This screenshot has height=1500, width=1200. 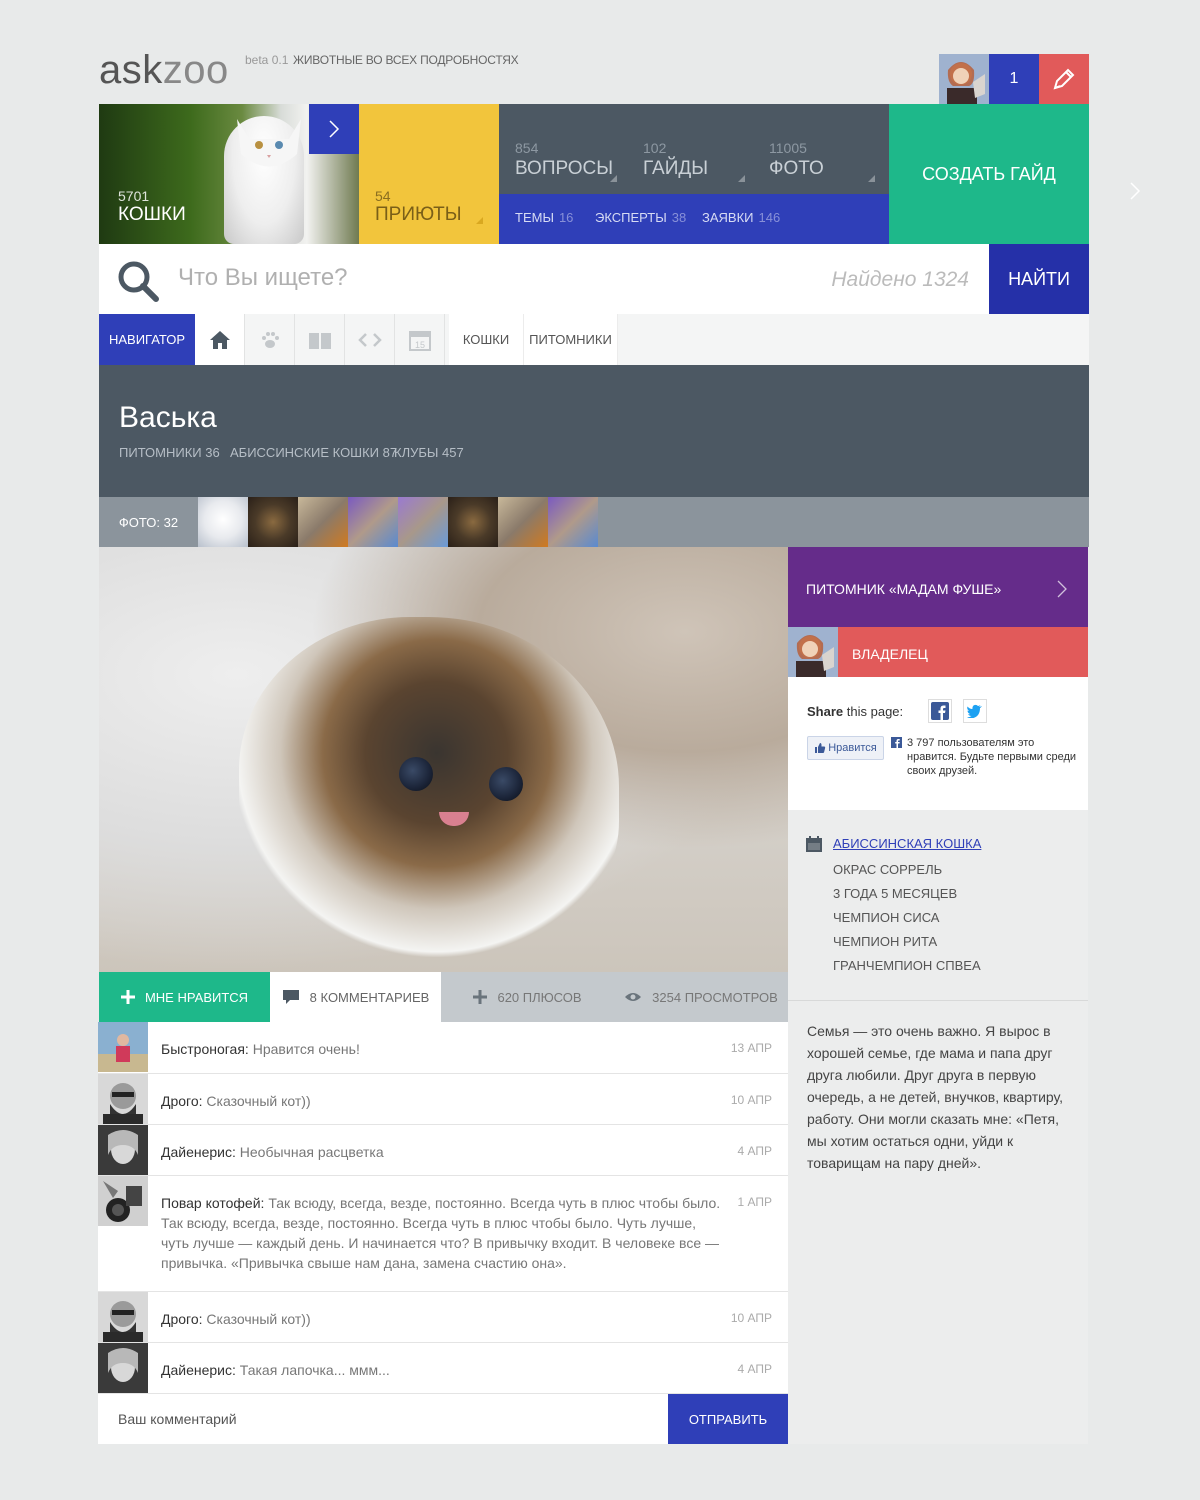 I want to click on svg-text: 15, so click(x=419, y=345).